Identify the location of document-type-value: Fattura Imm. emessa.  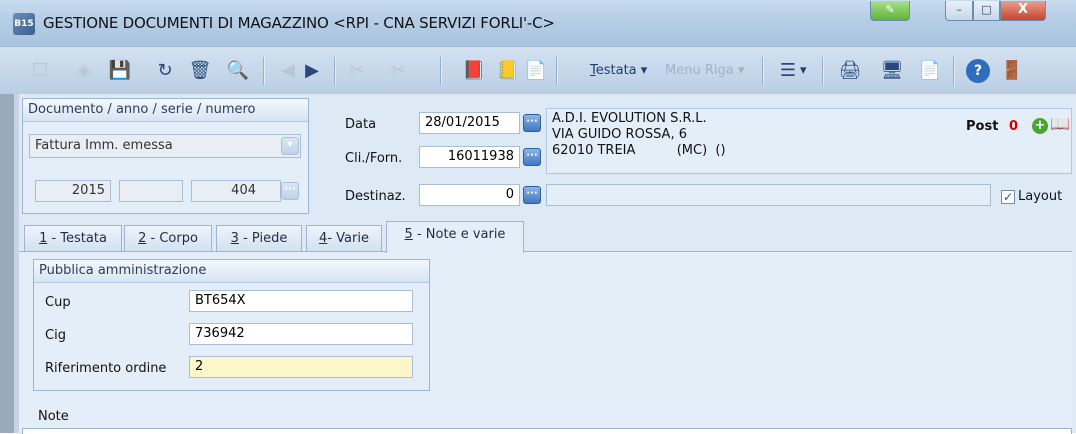
(104, 145).